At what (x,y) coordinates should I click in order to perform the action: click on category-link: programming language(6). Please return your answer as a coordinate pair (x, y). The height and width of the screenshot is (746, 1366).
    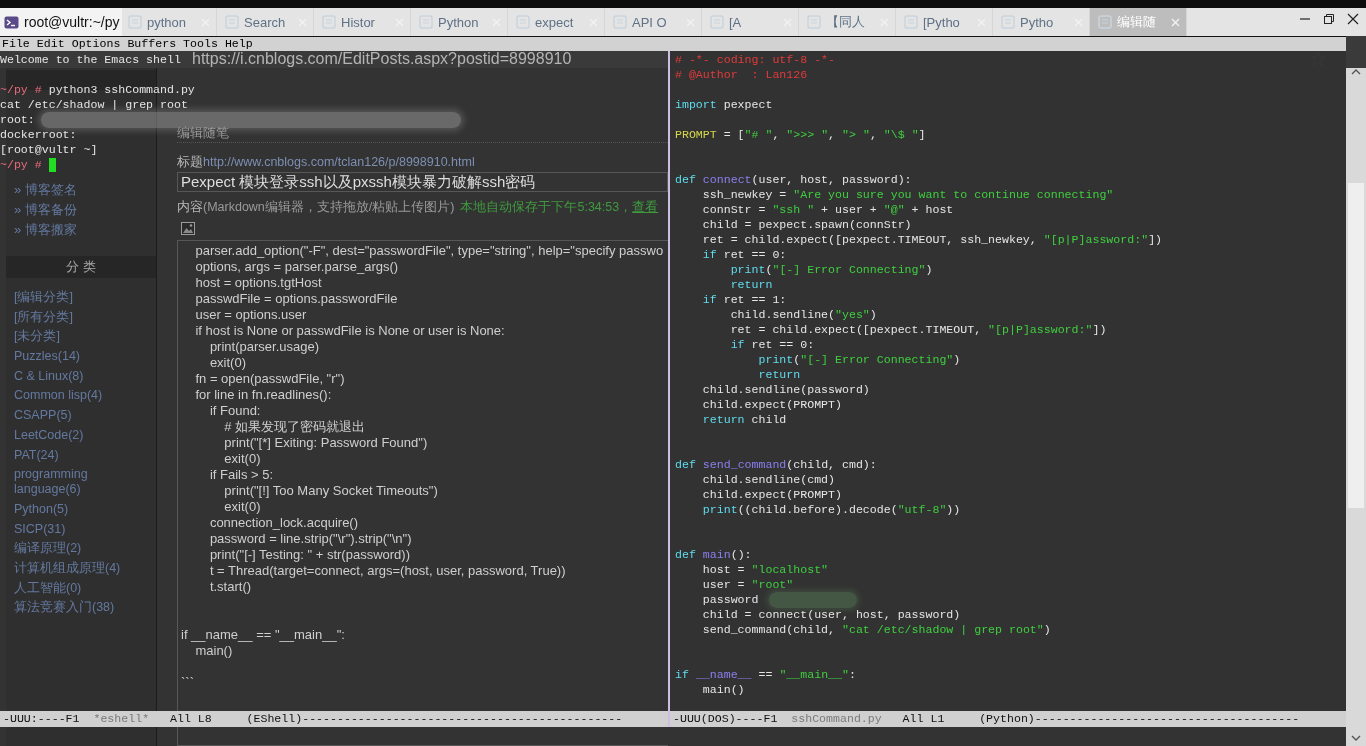
    Looking at the image, I should click on (65, 482).